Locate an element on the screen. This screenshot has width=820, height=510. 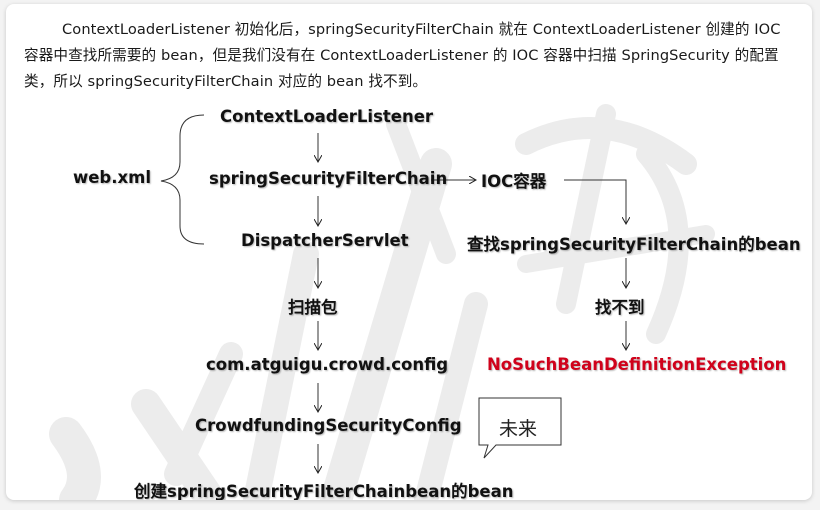
node-scan-package: 扫描包 is located at coordinates (313, 307).